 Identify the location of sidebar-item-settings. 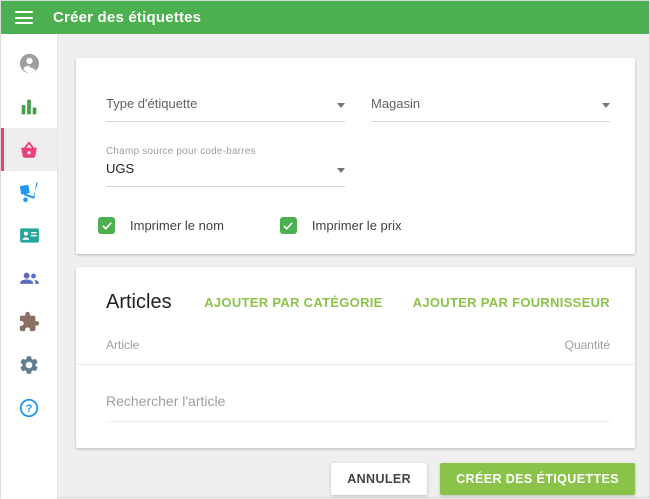
(29, 364).